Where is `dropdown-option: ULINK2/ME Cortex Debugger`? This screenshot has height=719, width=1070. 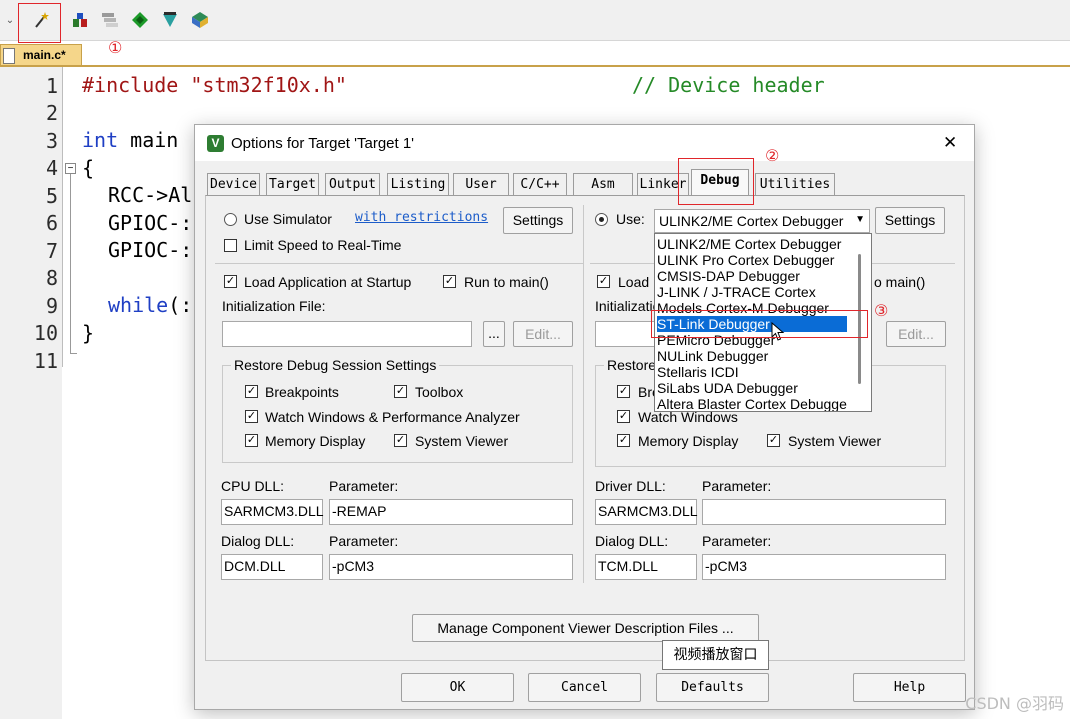
dropdown-option: ULINK2/ME Cortex Debugger is located at coordinates (752, 244).